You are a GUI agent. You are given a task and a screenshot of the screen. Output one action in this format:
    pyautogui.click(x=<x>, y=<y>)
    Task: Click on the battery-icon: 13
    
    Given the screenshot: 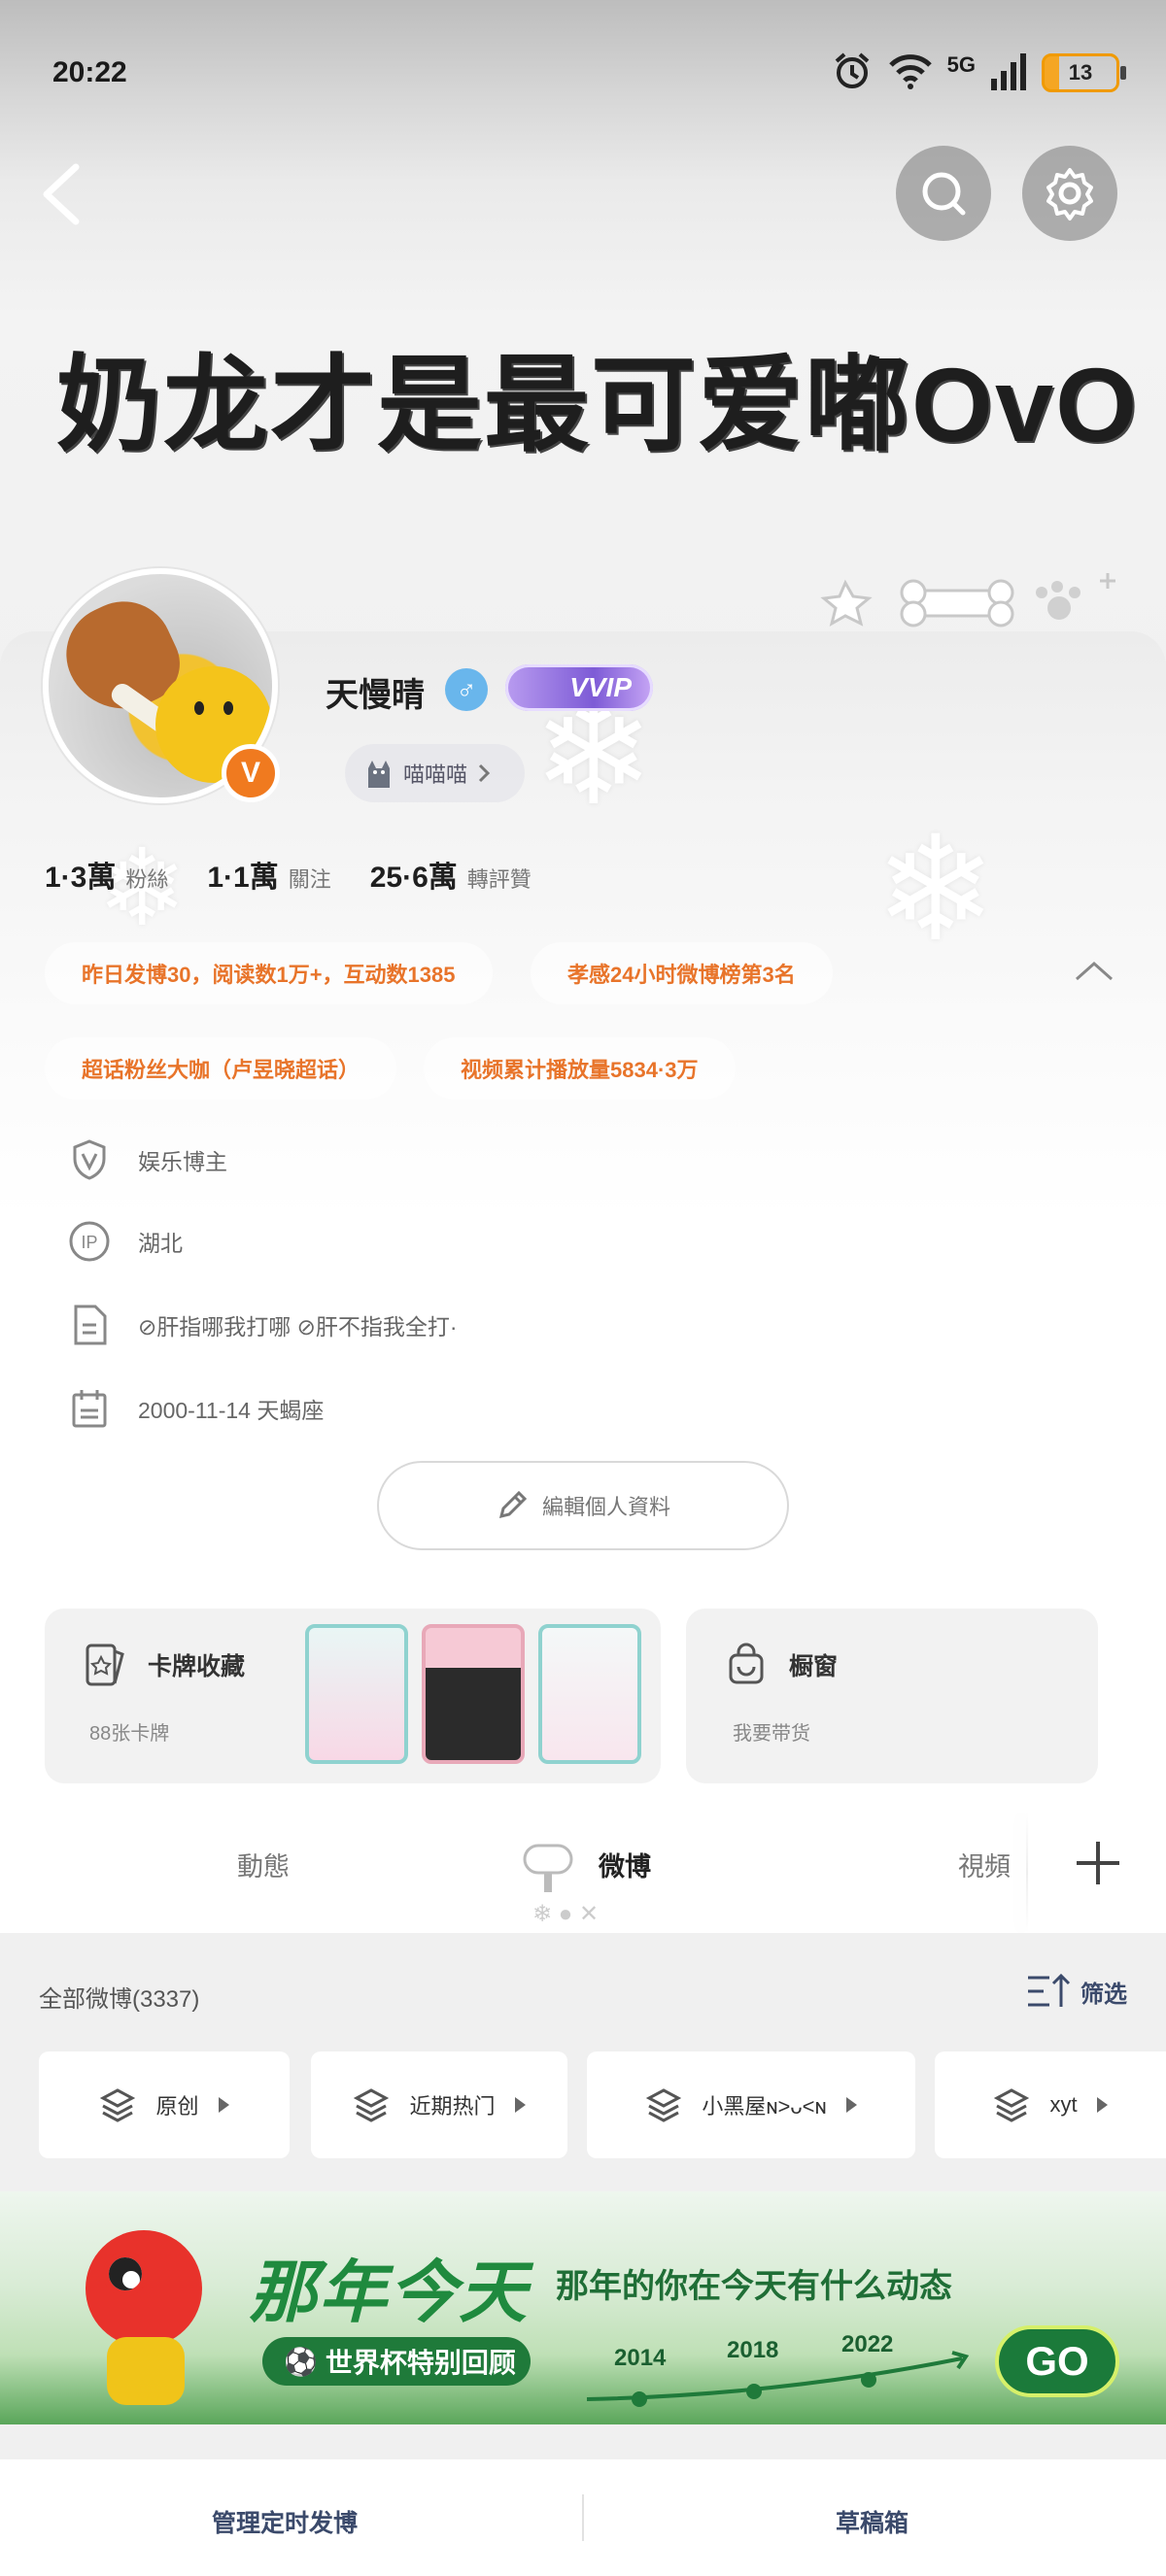 What is the action you would take?
    pyautogui.click(x=1084, y=72)
    